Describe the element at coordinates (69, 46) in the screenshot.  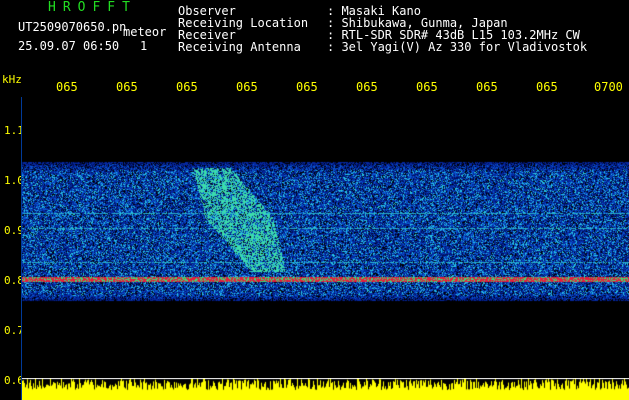
I see `capture-datetime: 25.09.07 06:50` at that location.